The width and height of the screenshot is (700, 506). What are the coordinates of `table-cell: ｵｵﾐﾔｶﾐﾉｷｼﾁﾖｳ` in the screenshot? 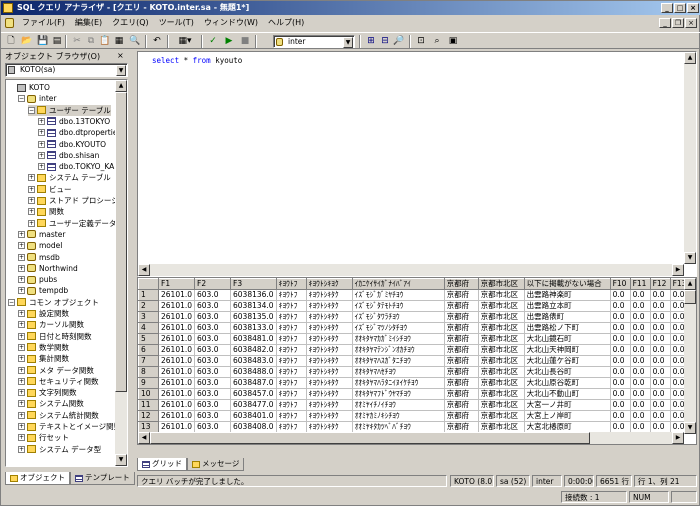 It's located at (398, 416).